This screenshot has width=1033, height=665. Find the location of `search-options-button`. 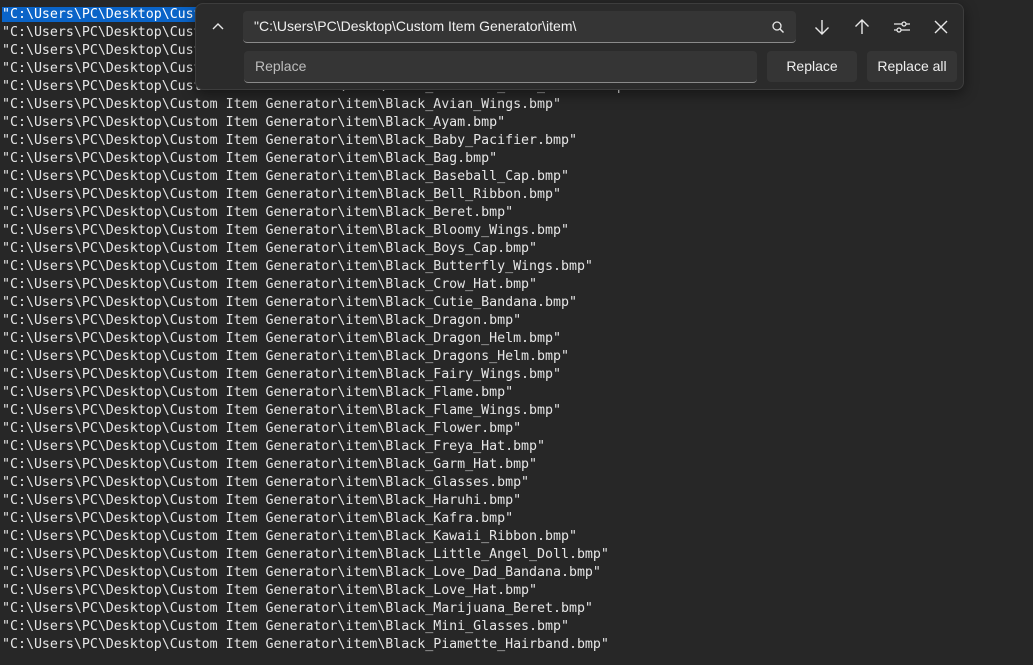

search-options-button is located at coordinates (902, 27).